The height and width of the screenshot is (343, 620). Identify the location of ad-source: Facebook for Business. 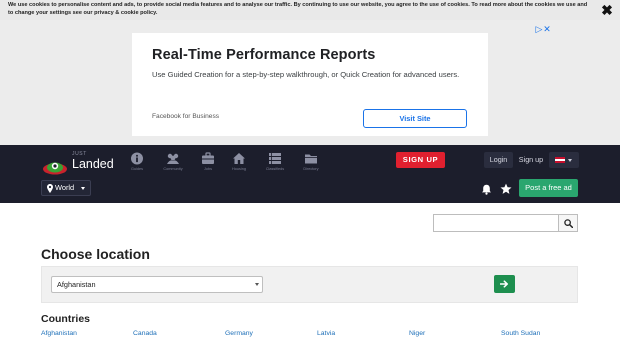
(186, 116).